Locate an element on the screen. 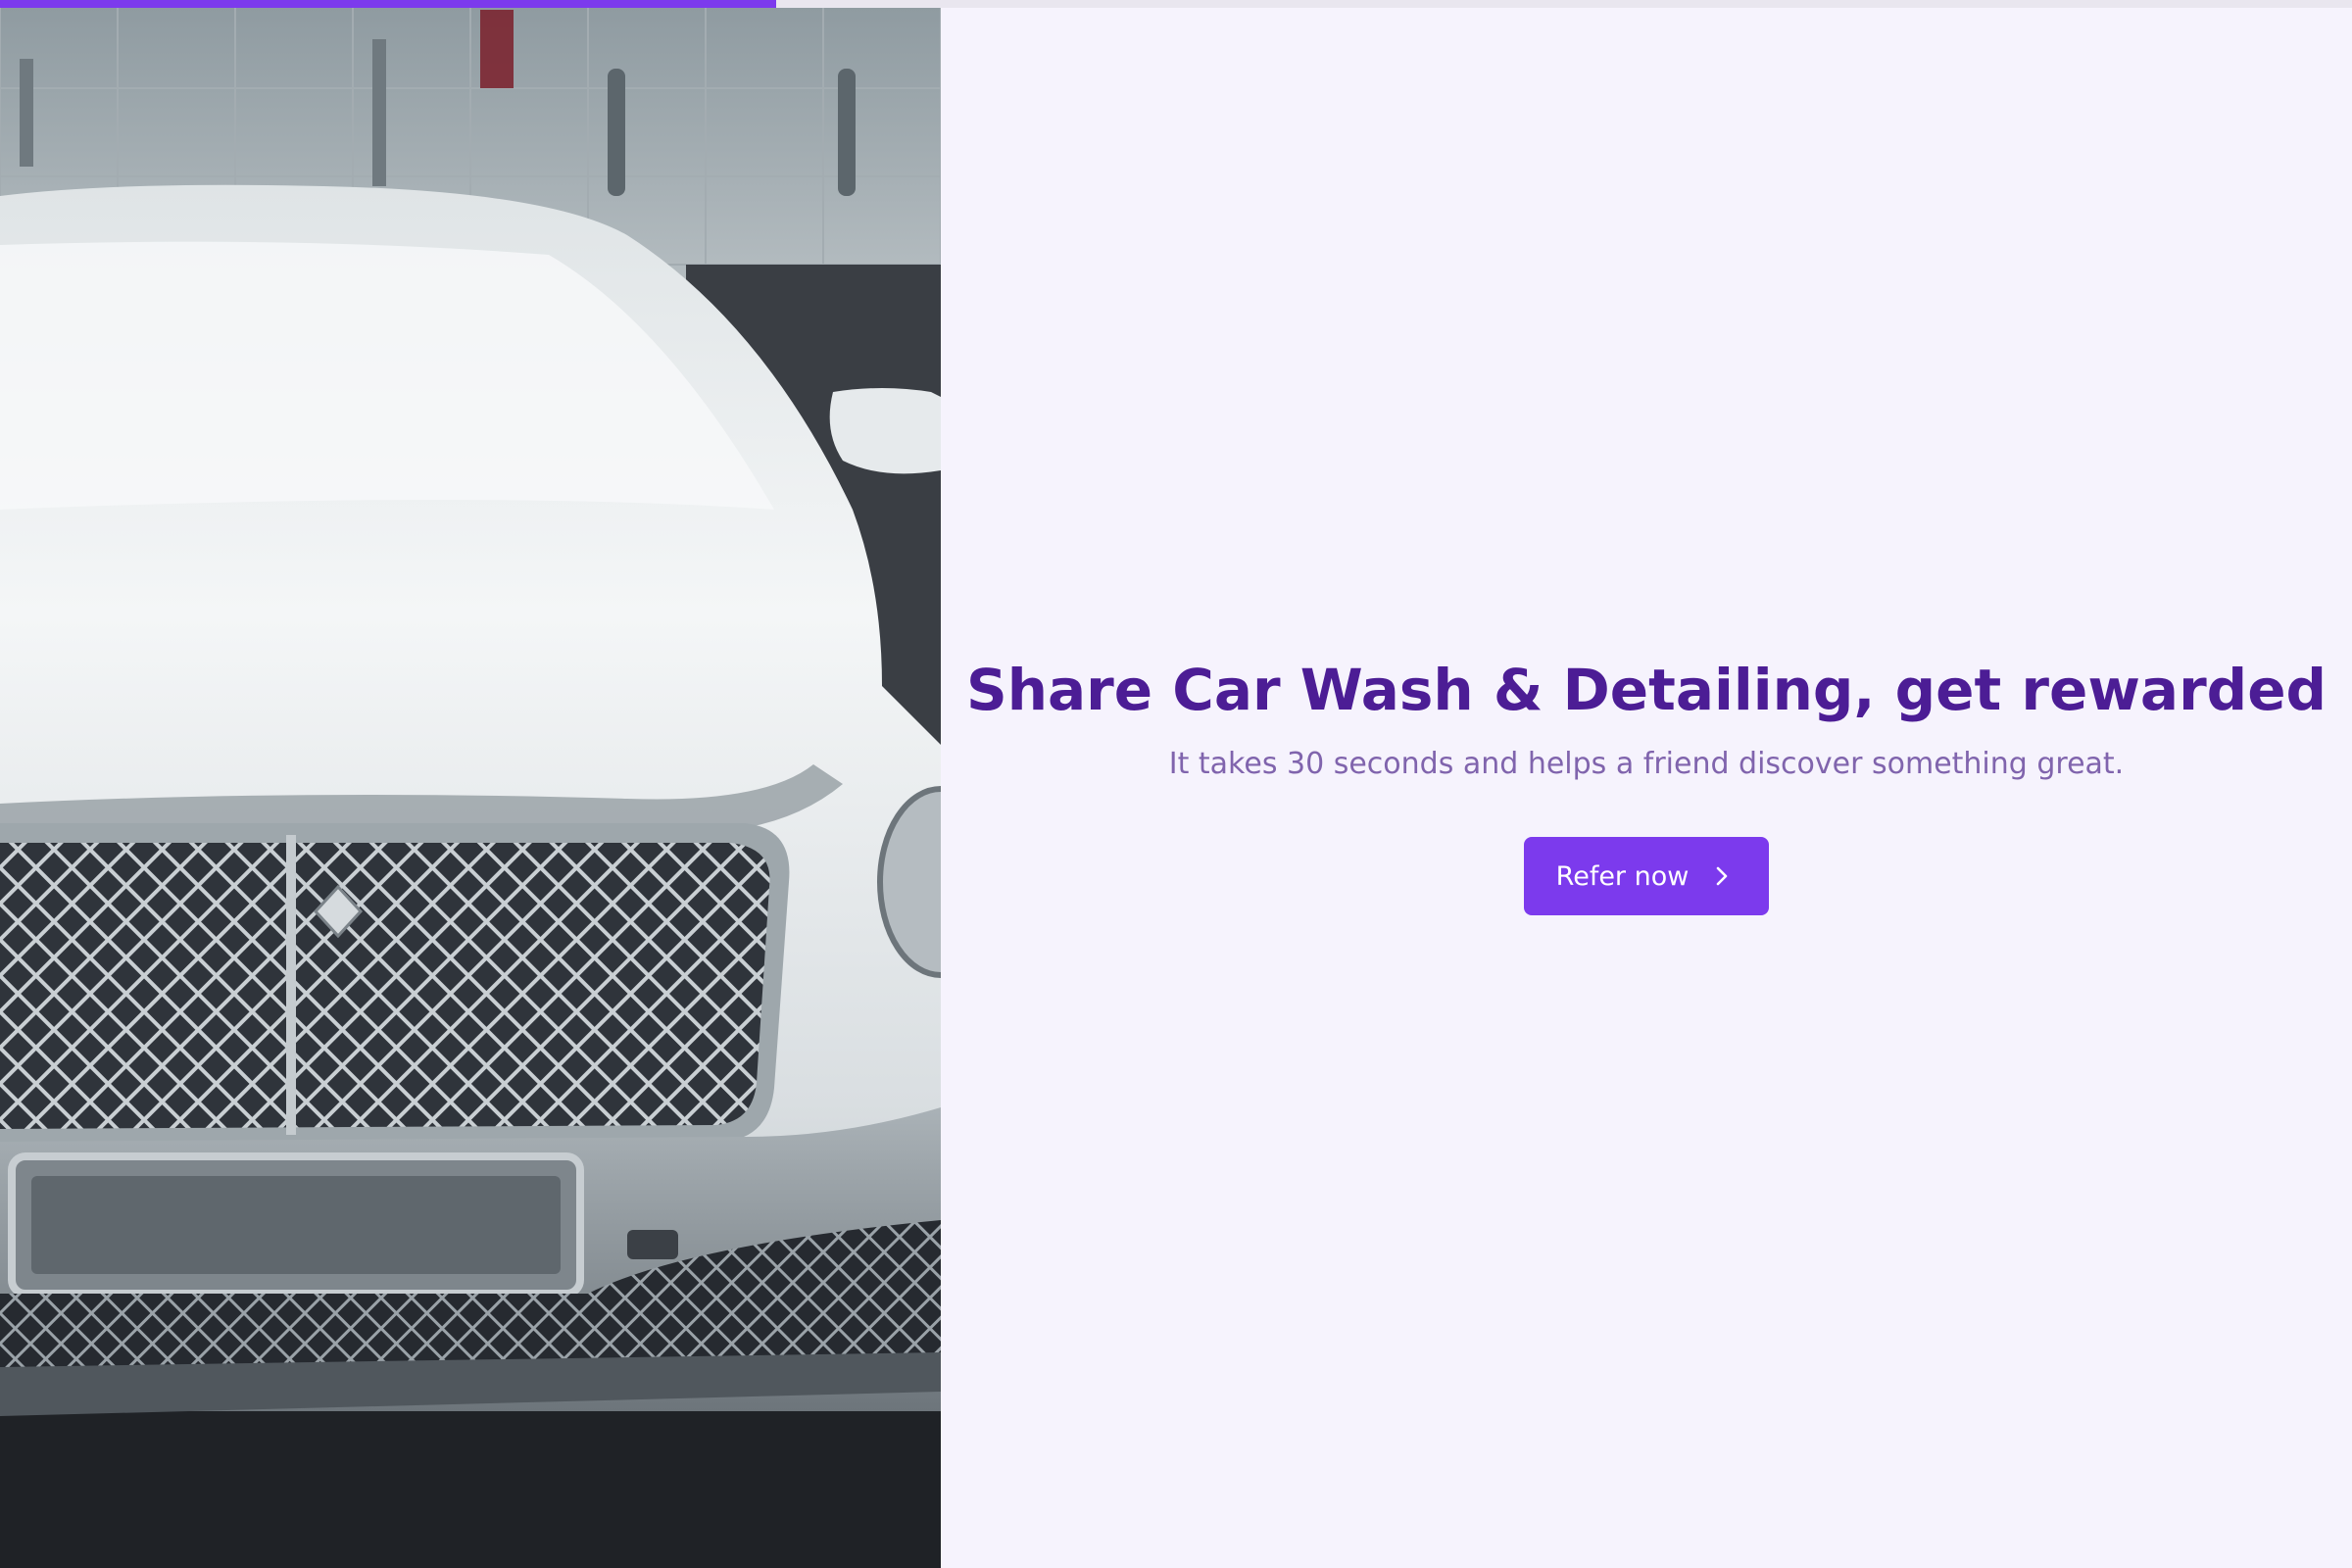 The height and width of the screenshot is (1568, 2352). refer-now-label: Refer now is located at coordinates (1622, 876).